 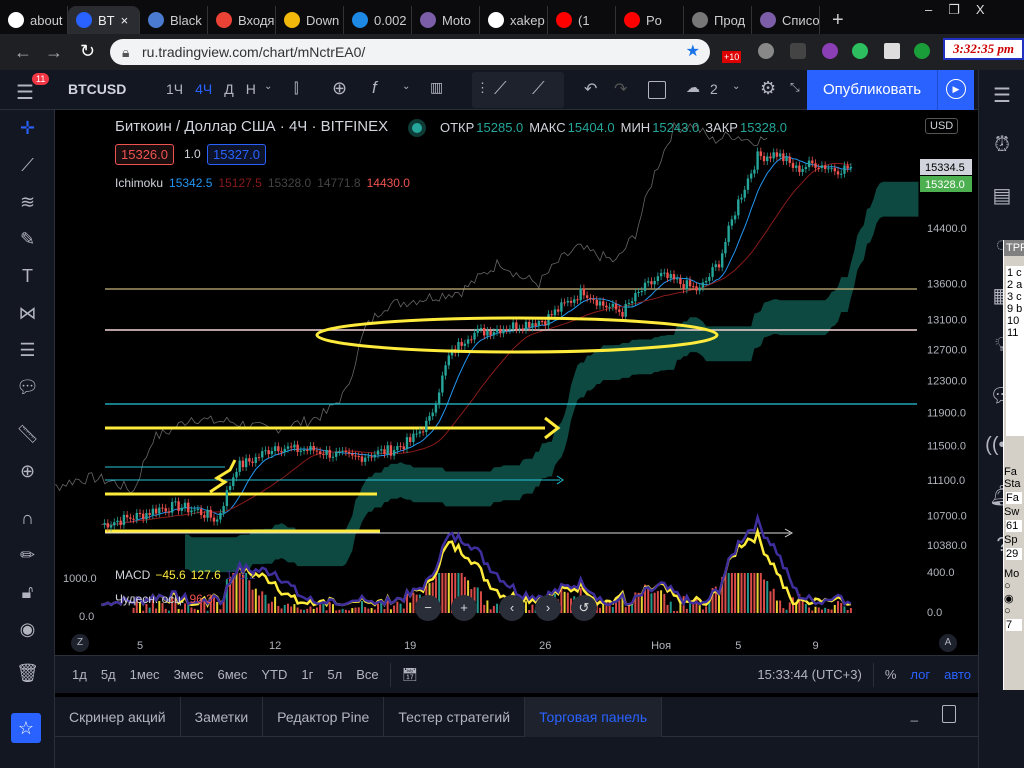 I want to click on settings-gear-icon: ⚙, so click(x=768, y=88).